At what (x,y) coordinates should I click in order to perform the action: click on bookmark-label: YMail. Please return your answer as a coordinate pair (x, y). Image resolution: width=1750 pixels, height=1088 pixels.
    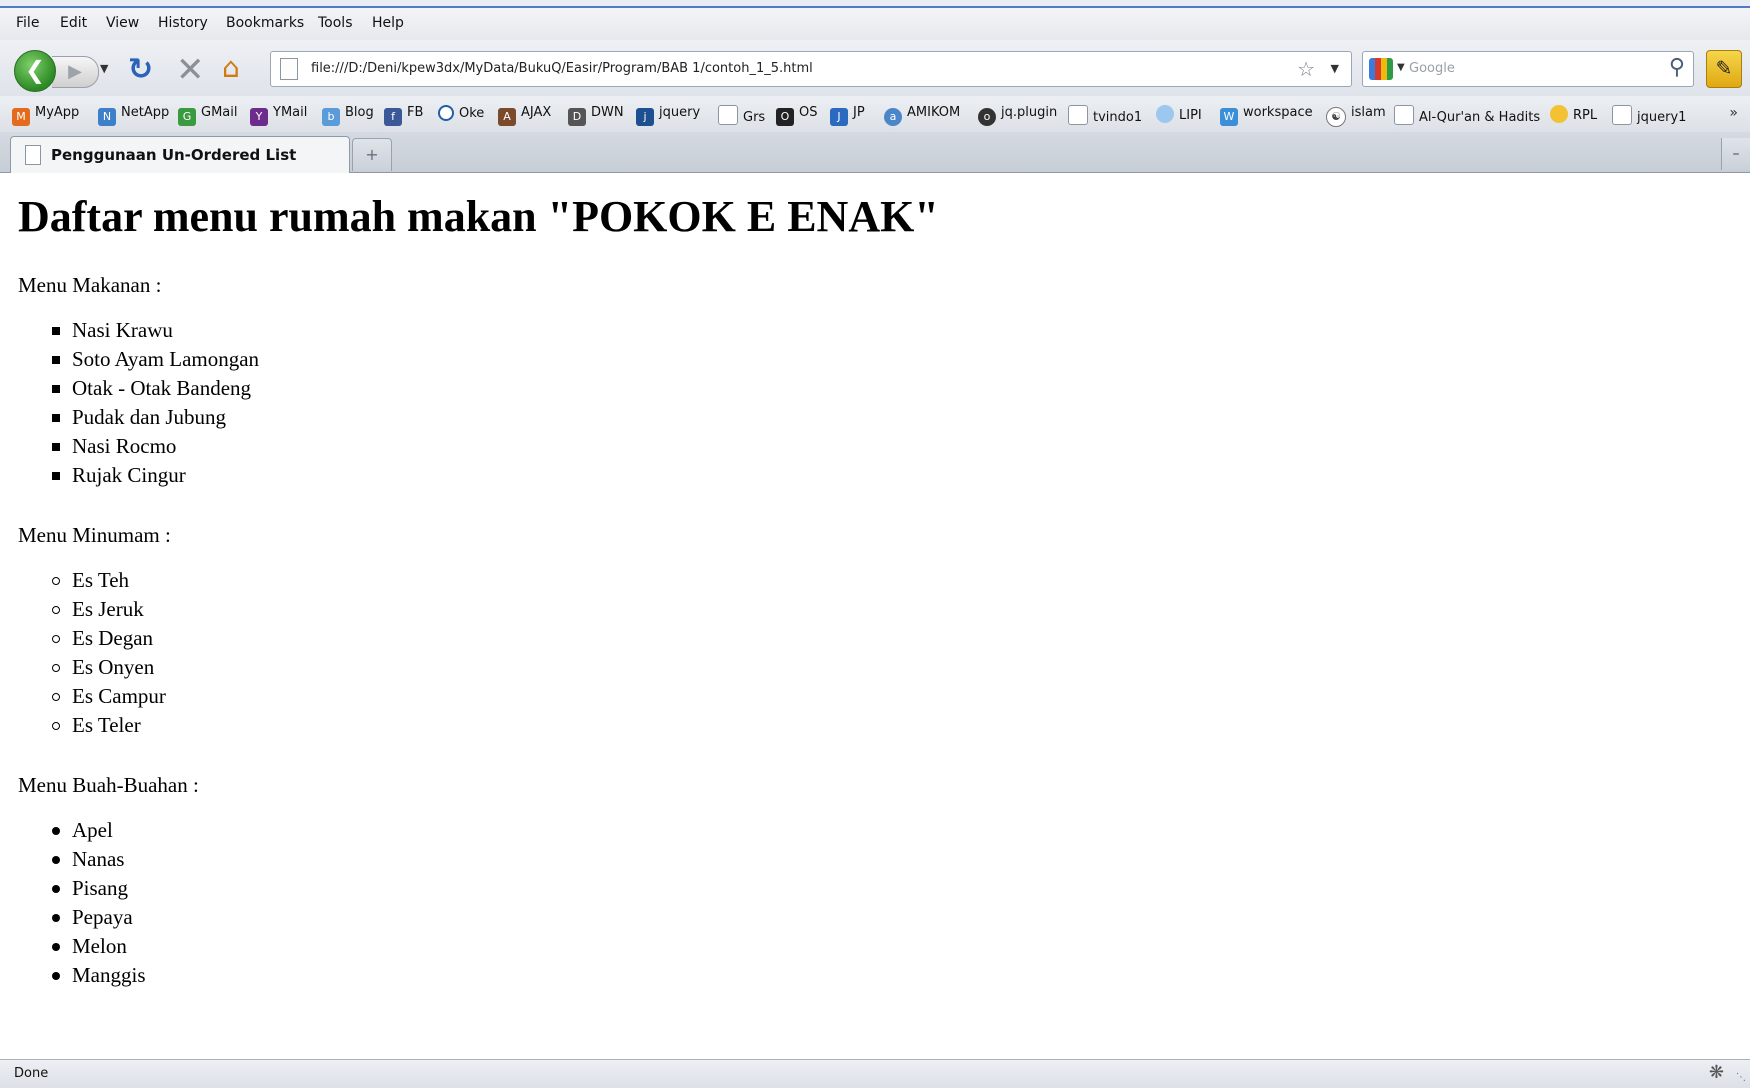
    Looking at the image, I should click on (290, 112).